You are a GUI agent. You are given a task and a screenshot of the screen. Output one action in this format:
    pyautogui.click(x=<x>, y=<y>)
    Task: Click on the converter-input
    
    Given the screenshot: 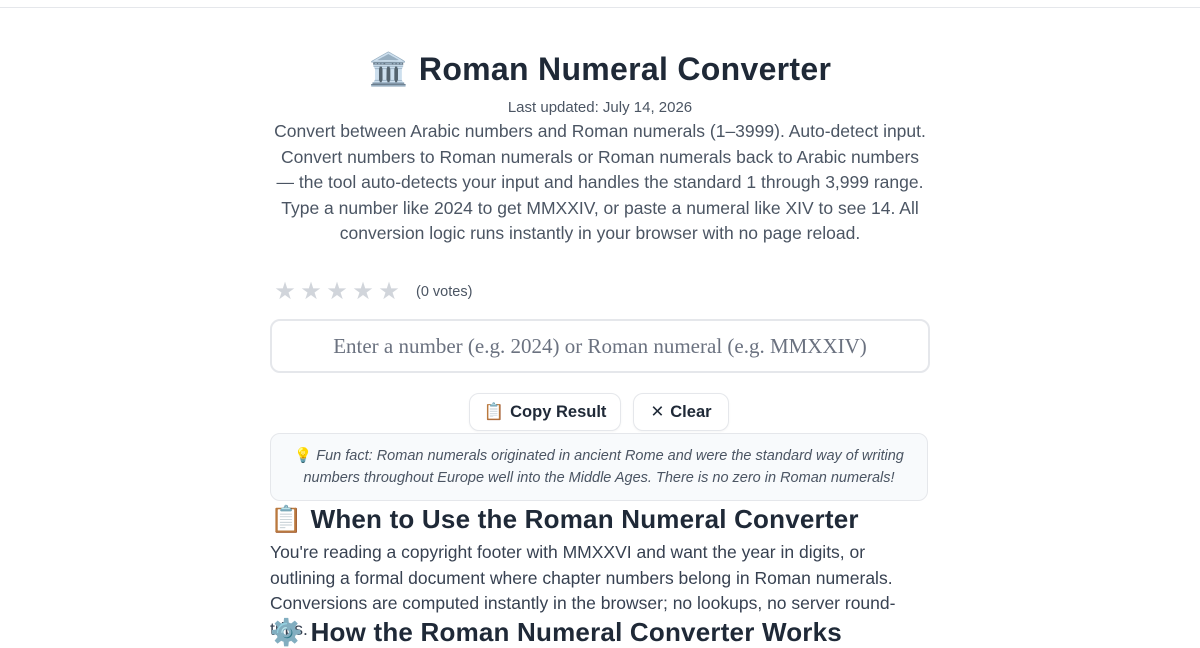 What is the action you would take?
    pyautogui.click(x=600, y=346)
    